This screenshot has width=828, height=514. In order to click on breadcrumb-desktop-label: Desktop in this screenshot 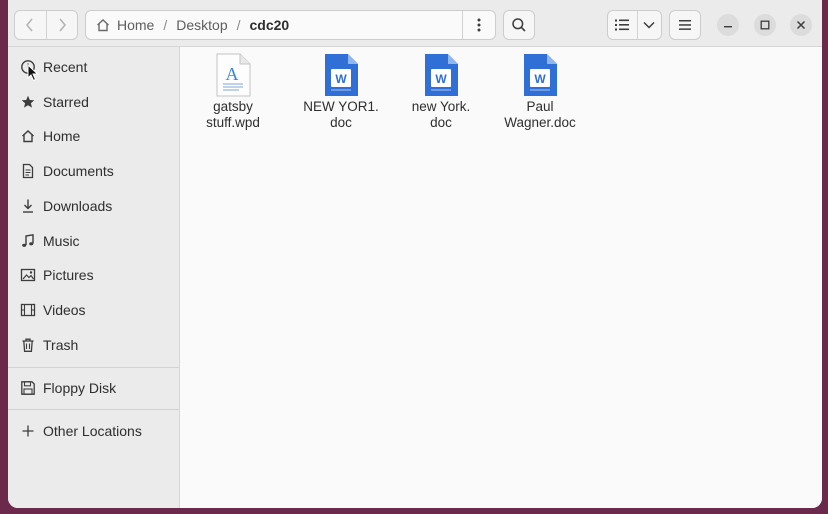, I will do `click(202, 25)`.